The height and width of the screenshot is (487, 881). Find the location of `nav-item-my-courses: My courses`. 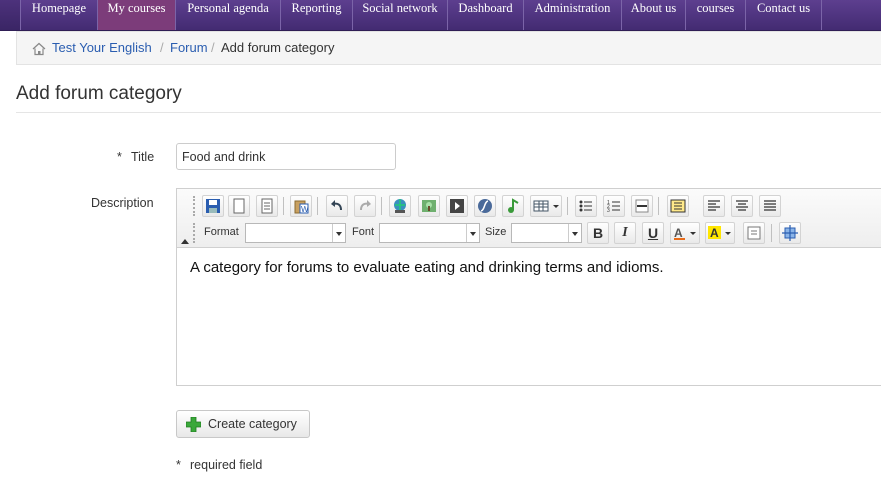

nav-item-my-courses: My courses is located at coordinates (136, 15).